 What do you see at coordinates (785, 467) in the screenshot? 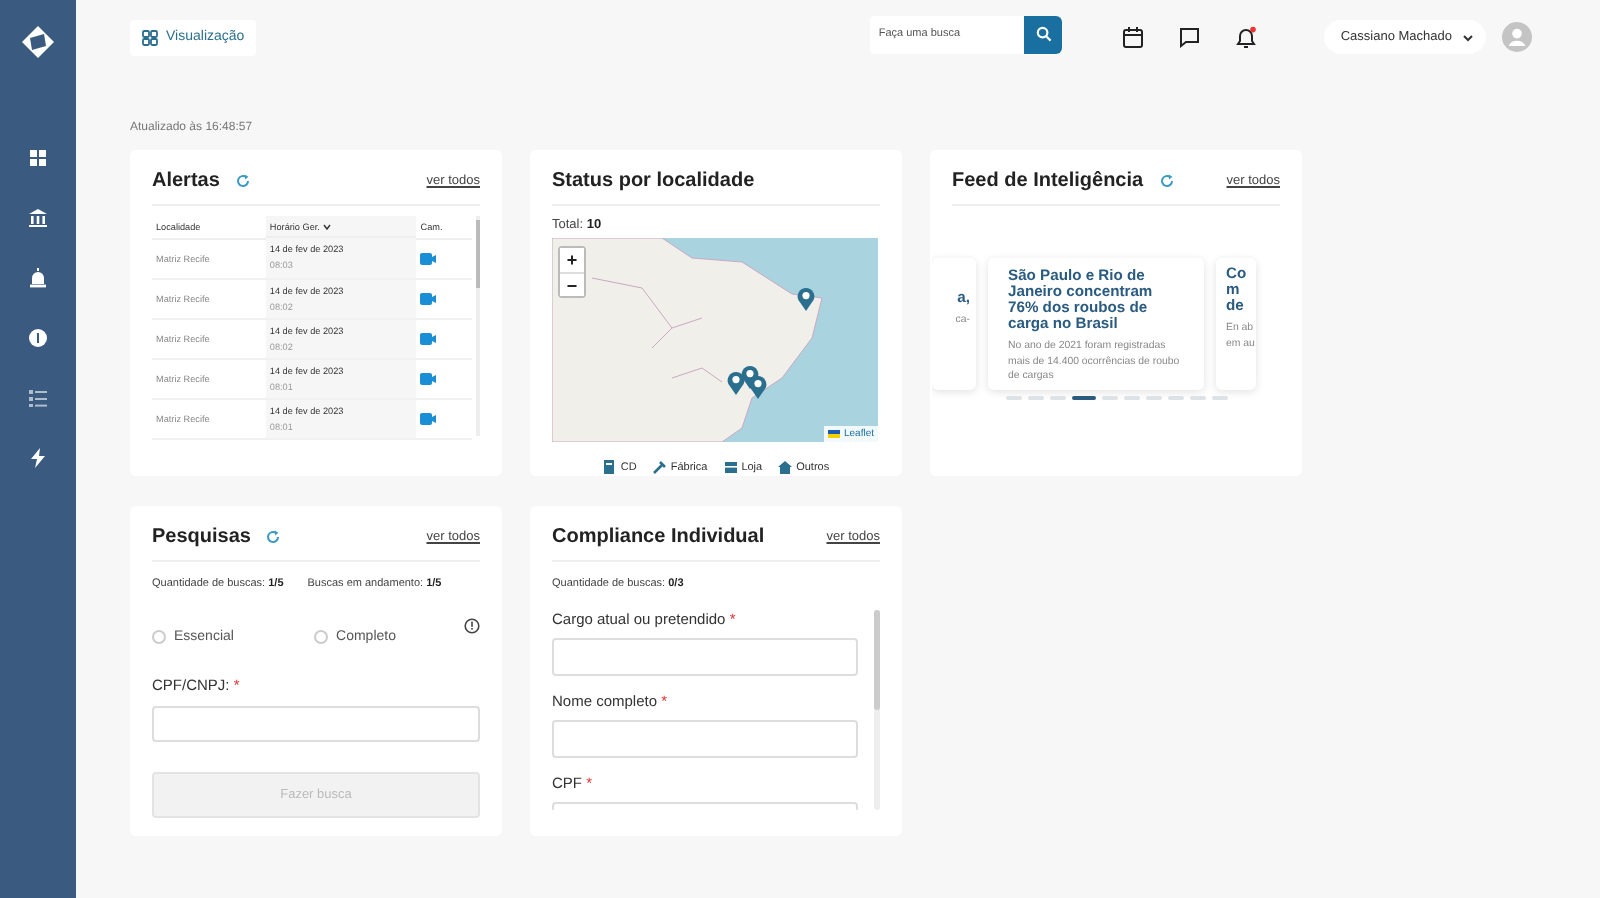
I see `house-icon` at bounding box center [785, 467].